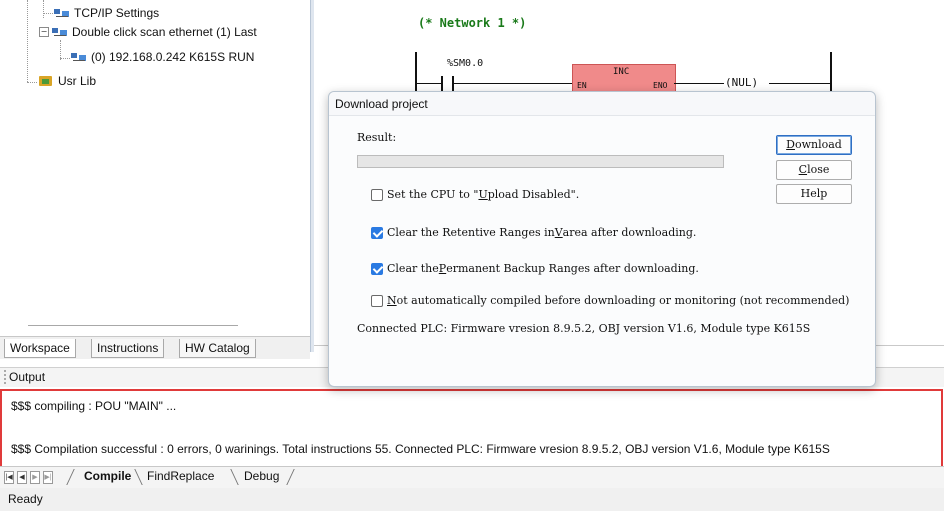  I want to click on first-tab-icon: |◀, so click(9, 477).